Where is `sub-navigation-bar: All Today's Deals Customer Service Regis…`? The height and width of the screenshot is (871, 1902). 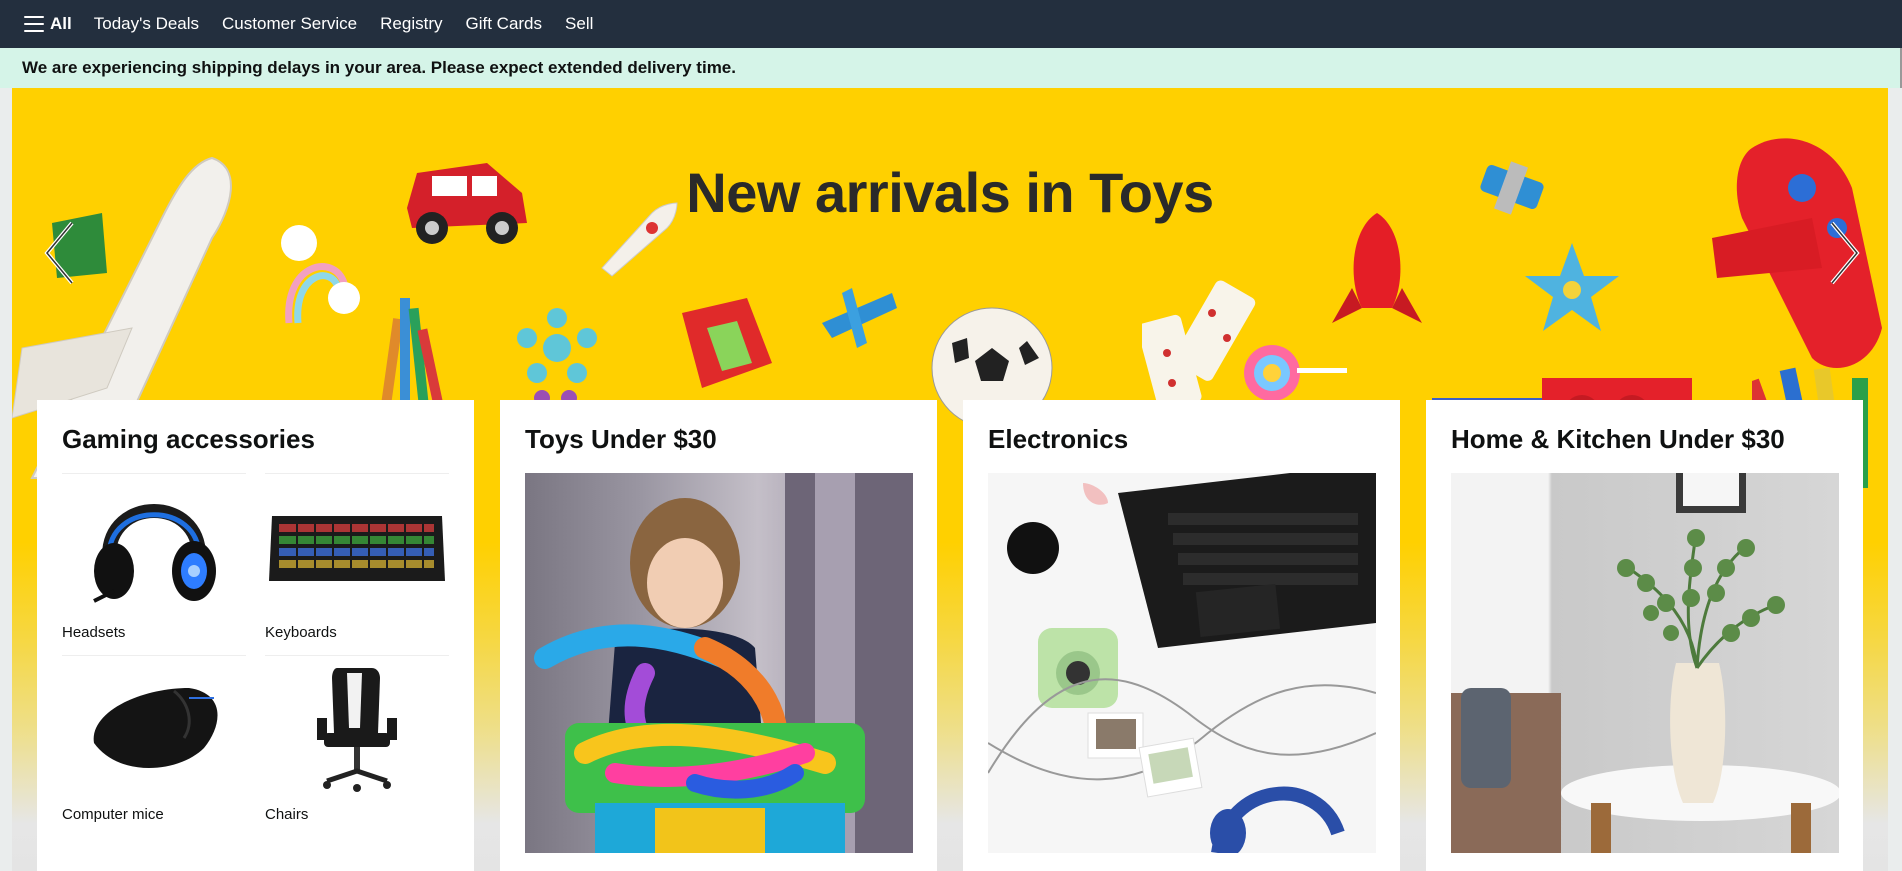 sub-navigation-bar: All Today's Deals Customer Service Regis… is located at coordinates (951, 24).